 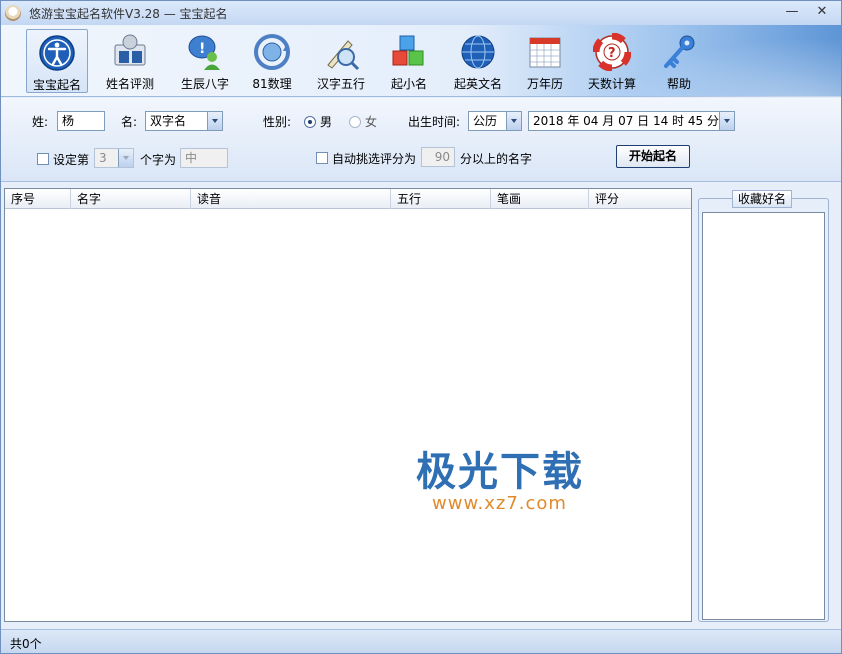 What do you see at coordinates (291, 199) in the screenshot?
I see `column-header-pronunciation: 读音` at bounding box center [291, 199].